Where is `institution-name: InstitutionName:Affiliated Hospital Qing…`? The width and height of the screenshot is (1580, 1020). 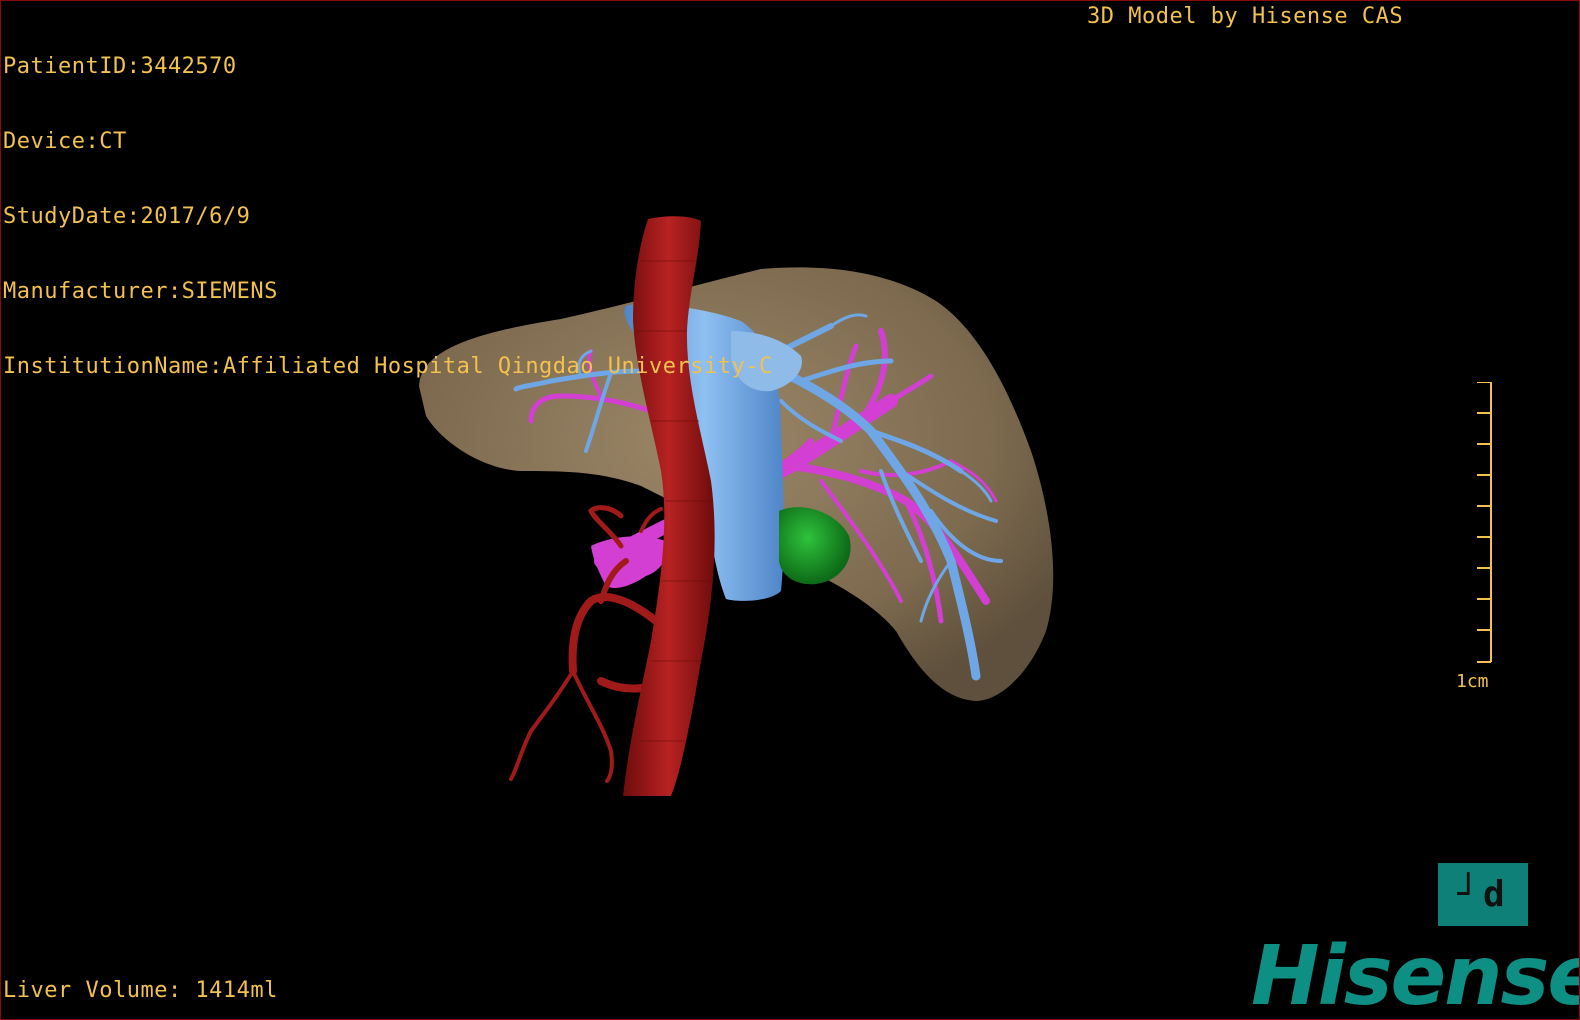
institution-name: InstitutionName:Affiliated Hospital Qing… is located at coordinates (388, 366).